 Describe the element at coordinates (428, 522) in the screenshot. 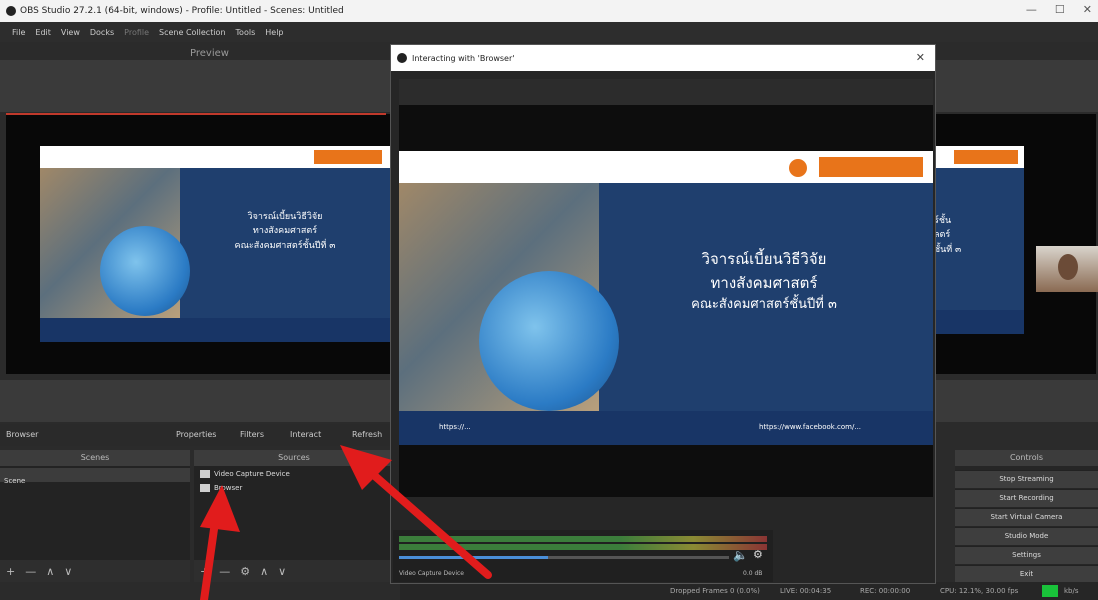

I see `arrow-to-interact` at that location.